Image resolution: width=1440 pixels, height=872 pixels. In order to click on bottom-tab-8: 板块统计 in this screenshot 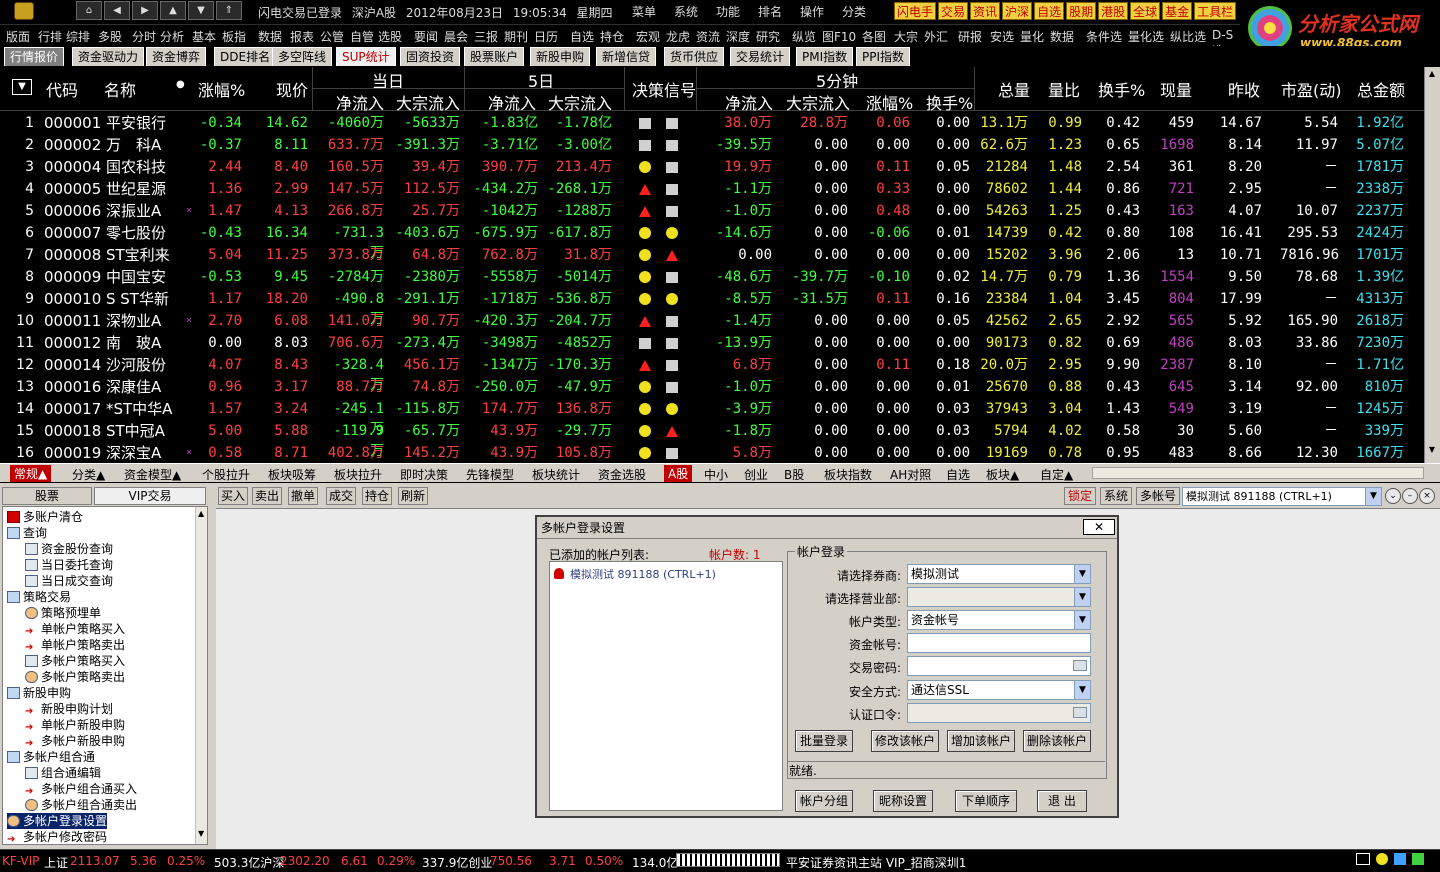, I will do `click(556, 474)`.